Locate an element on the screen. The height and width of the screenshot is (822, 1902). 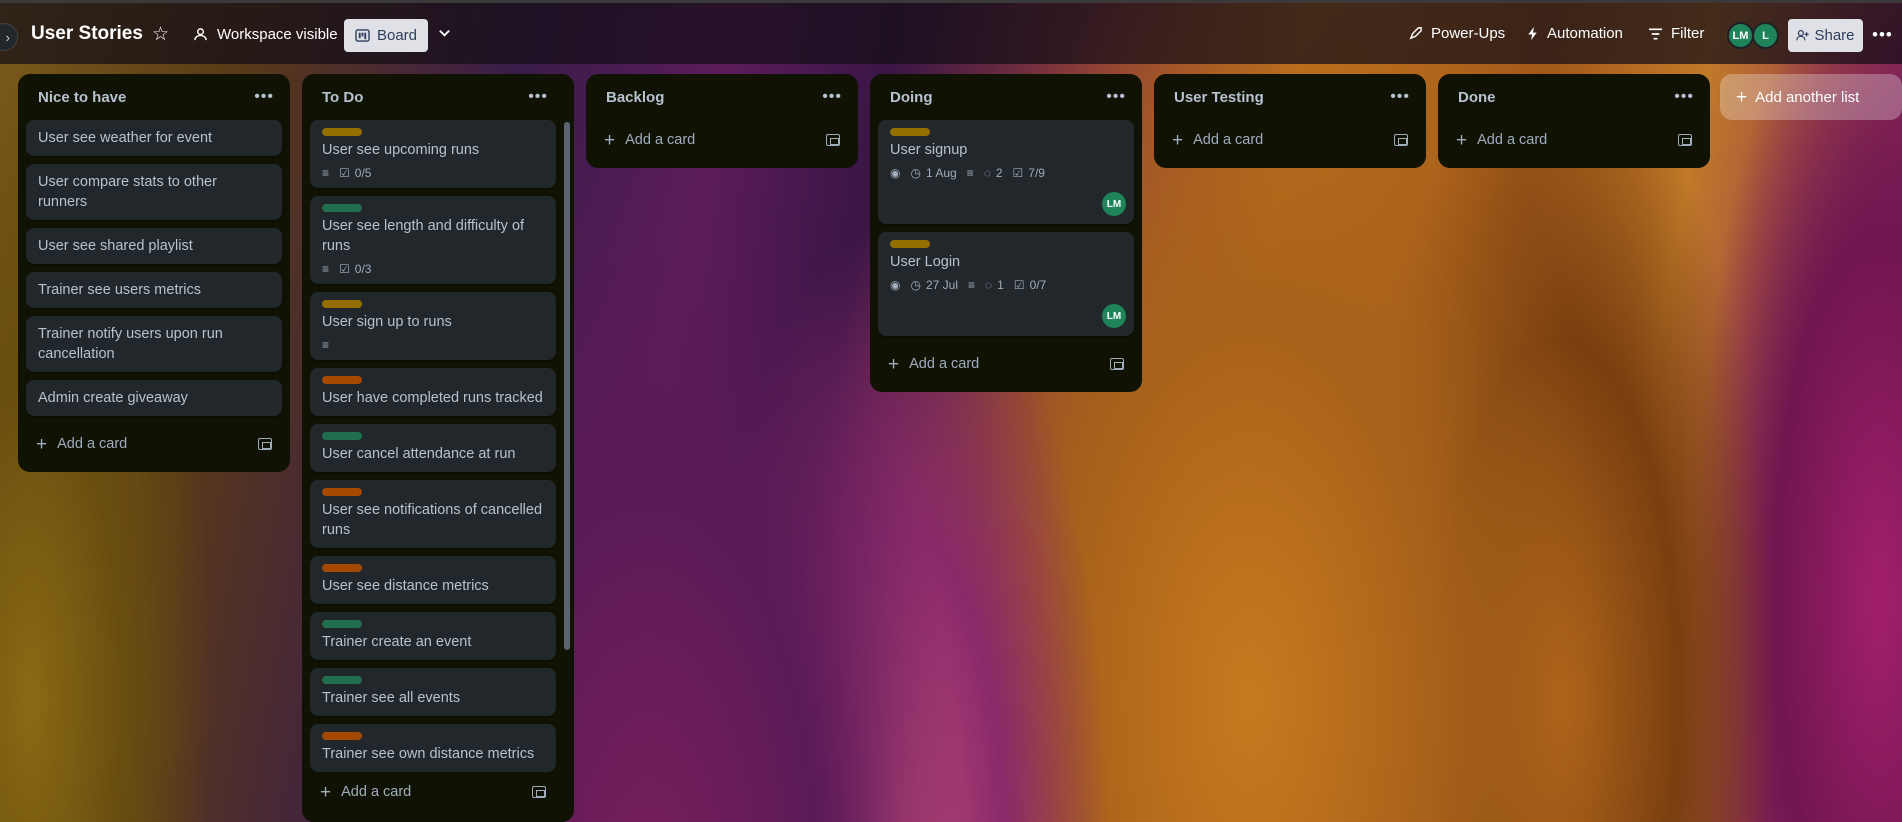
card: User see upcoming runs ≡ ☑ 0/5 is located at coordinates (433, 154).